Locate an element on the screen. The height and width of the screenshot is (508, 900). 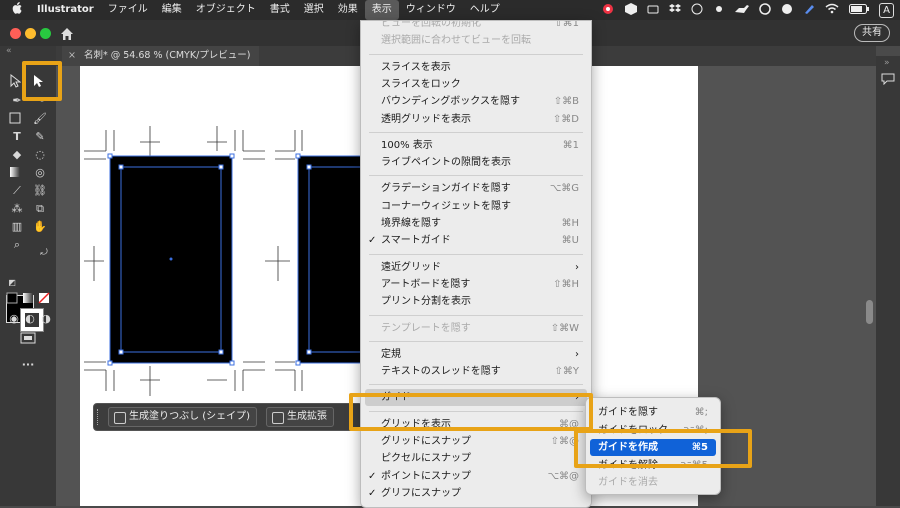
view-menu-item: ライブペイントの隙間を表示 is located at coordinates (476, 162).